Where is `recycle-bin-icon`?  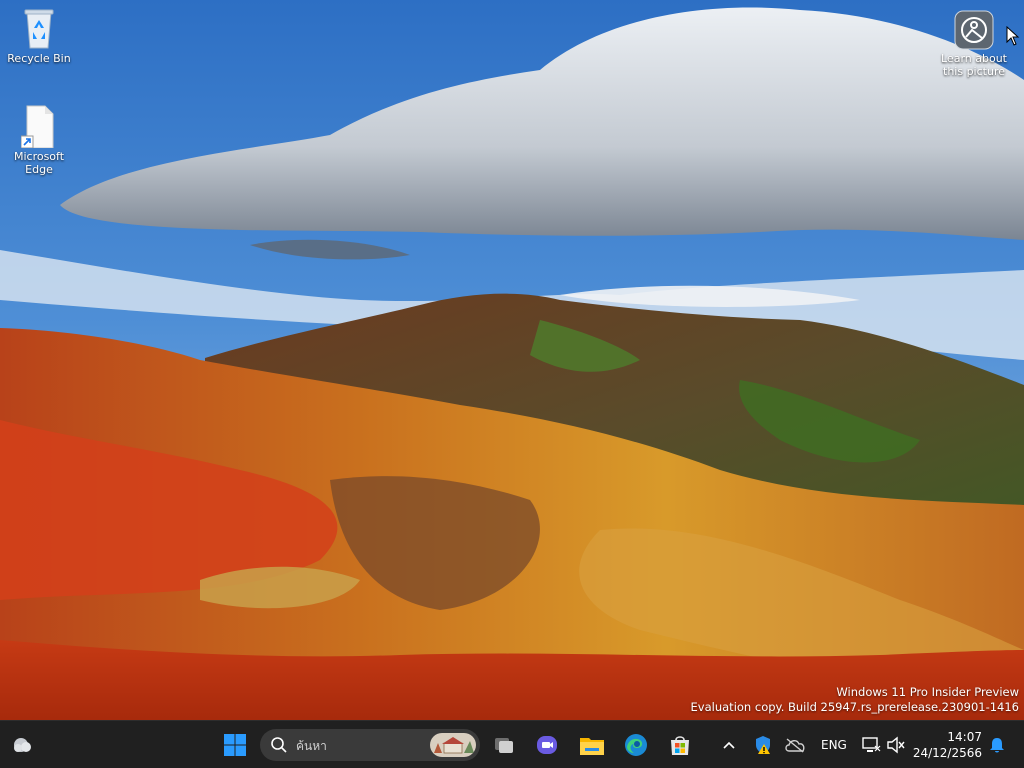
recycle-bin-icon is located at coordinates (39, 28).